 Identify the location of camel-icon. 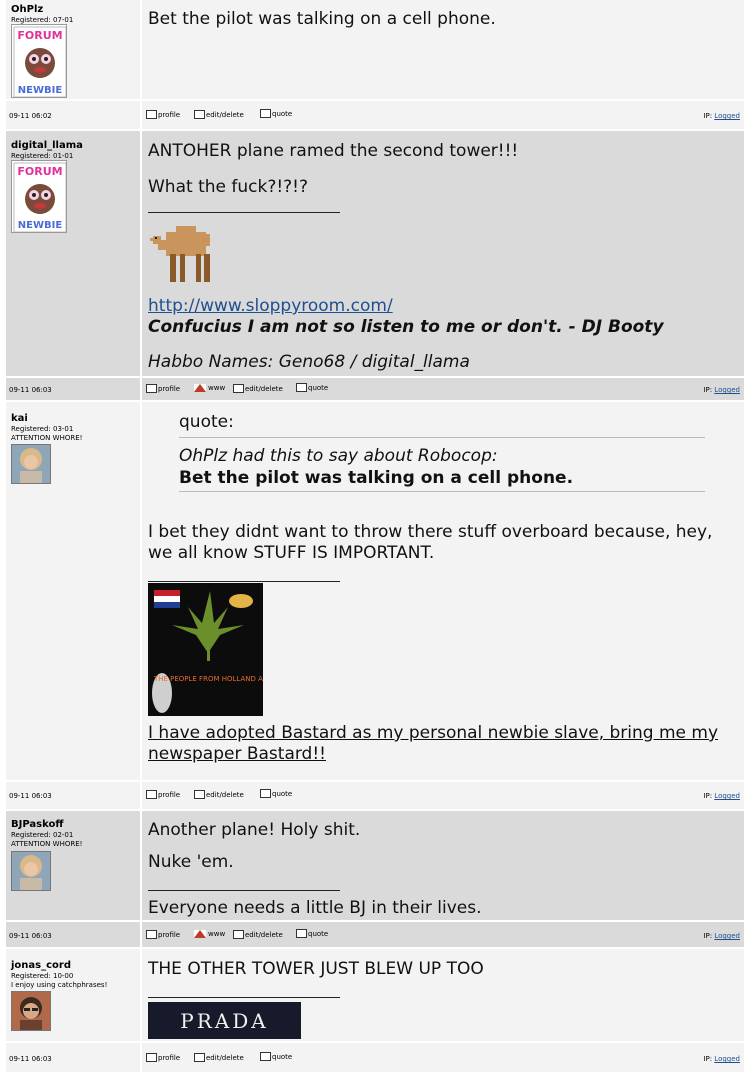
(180, 254).